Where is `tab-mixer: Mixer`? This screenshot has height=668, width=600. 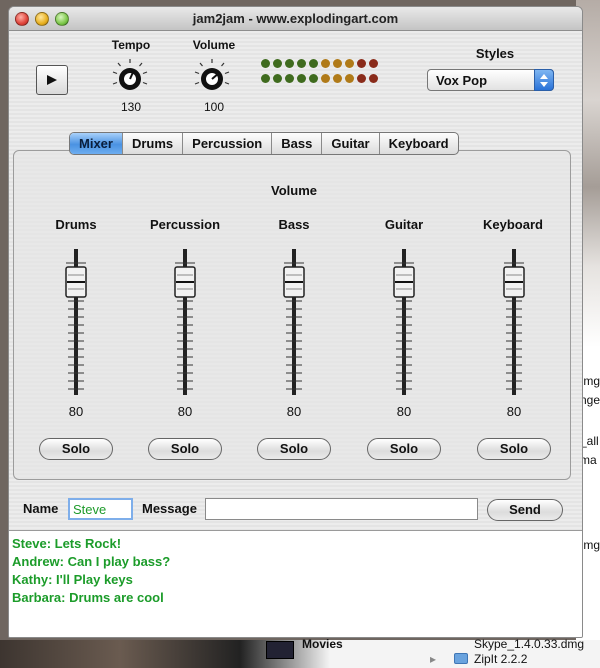 tab-mixer: Mixer is located at coordinates (96, 143).